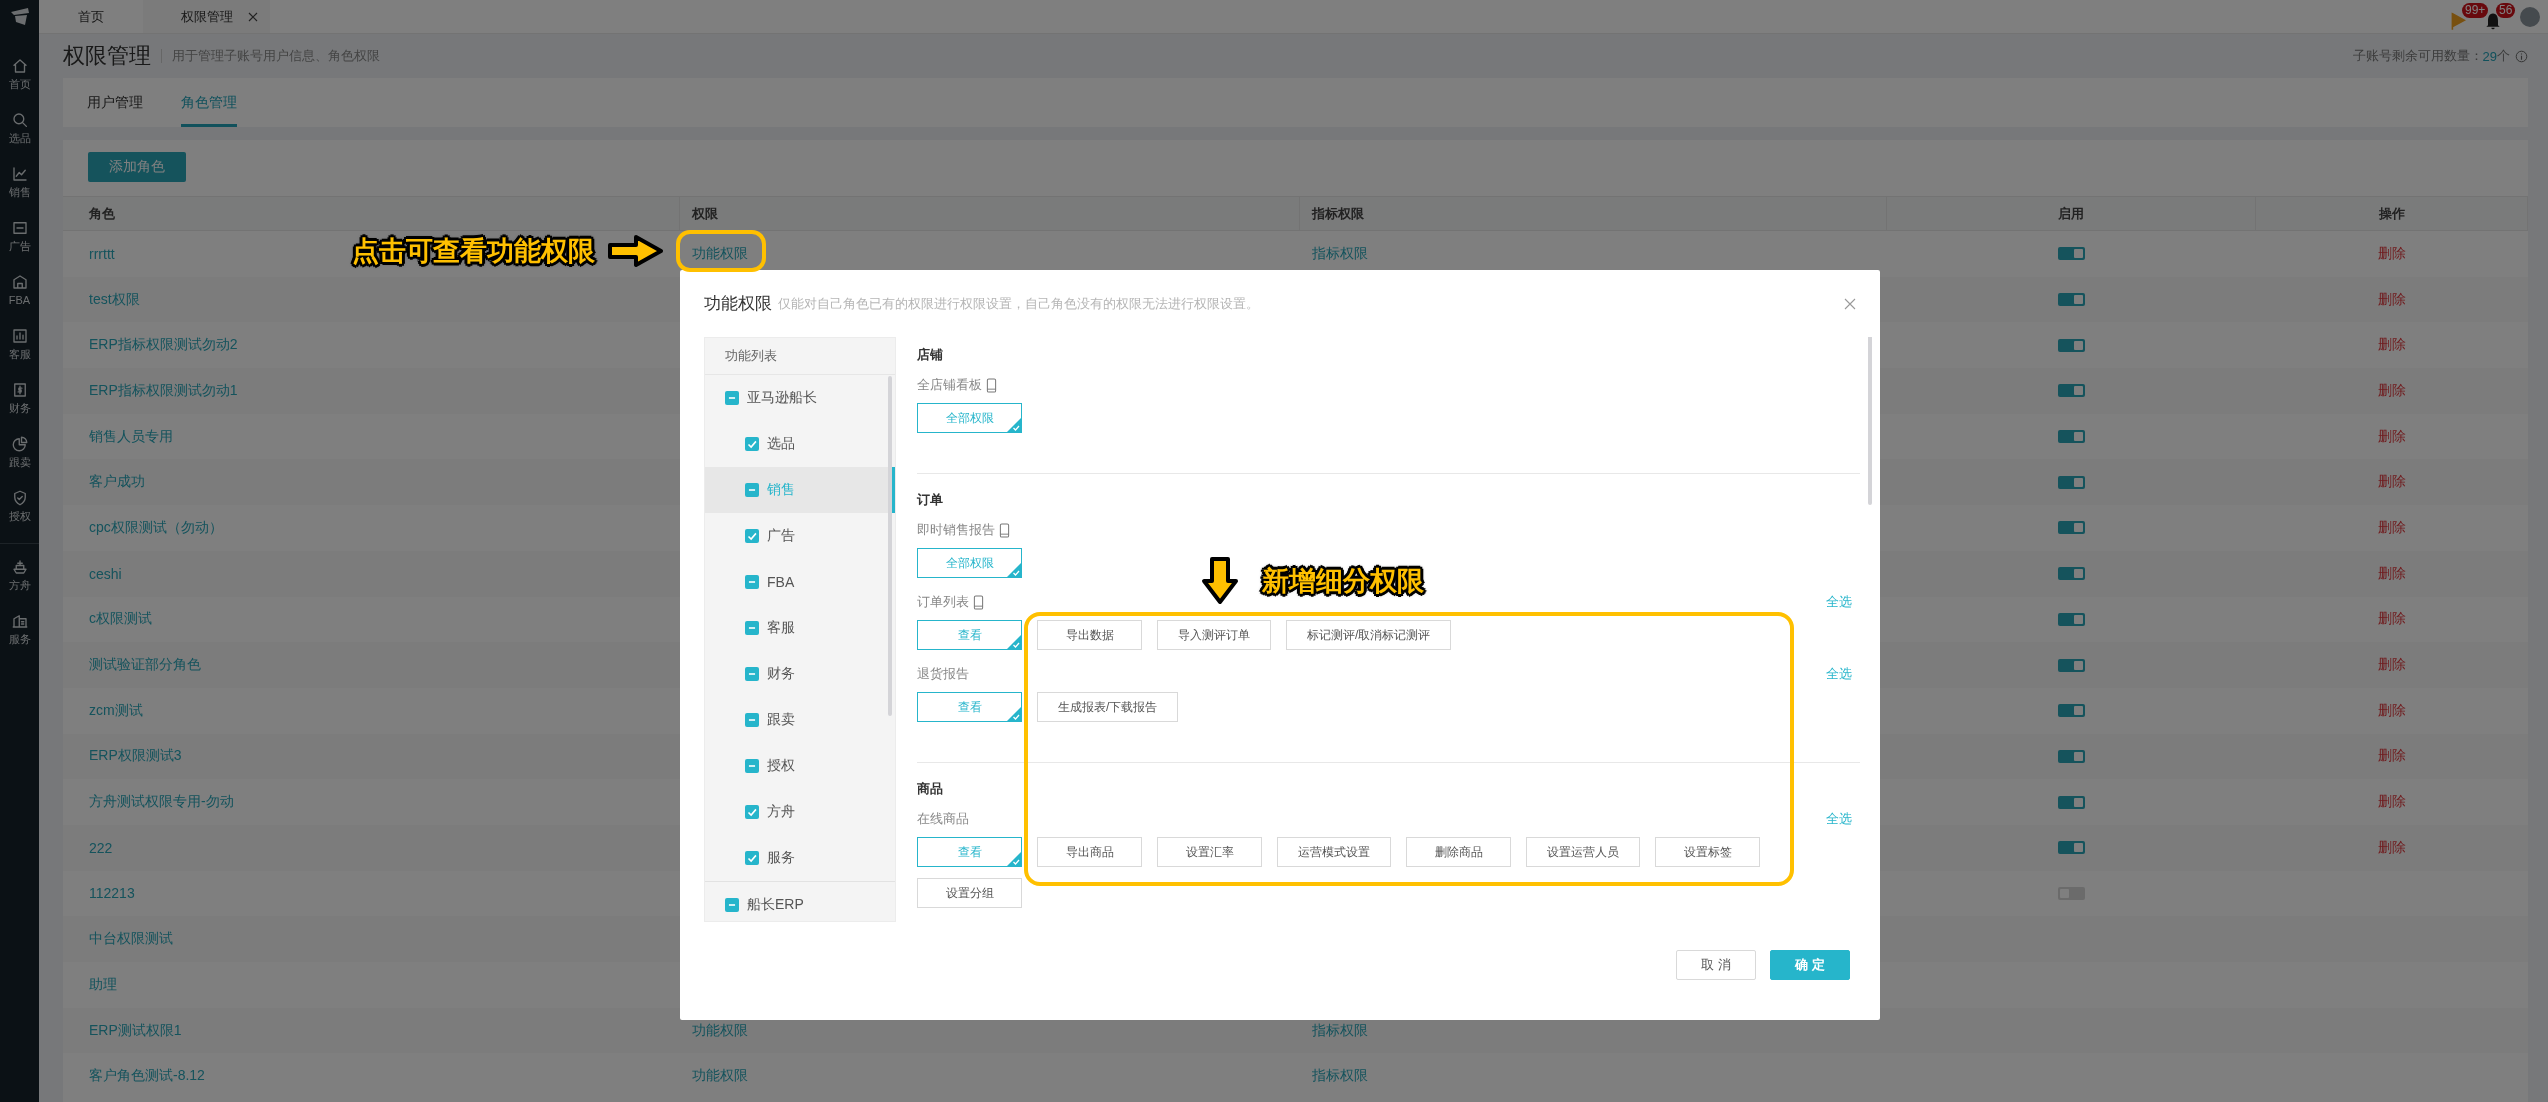 The width and height of the screenshot is (2548, 1102). I want to click on avatar, so click(2530, 16).